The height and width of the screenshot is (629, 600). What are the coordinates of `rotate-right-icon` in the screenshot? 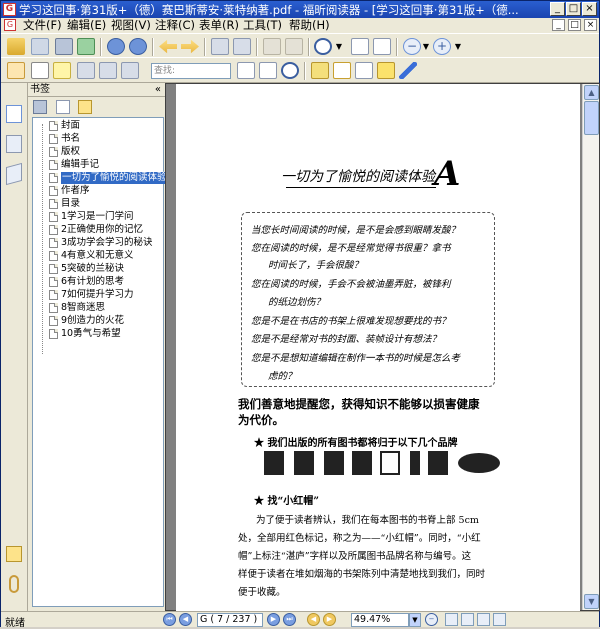 It's located at (242, 46).